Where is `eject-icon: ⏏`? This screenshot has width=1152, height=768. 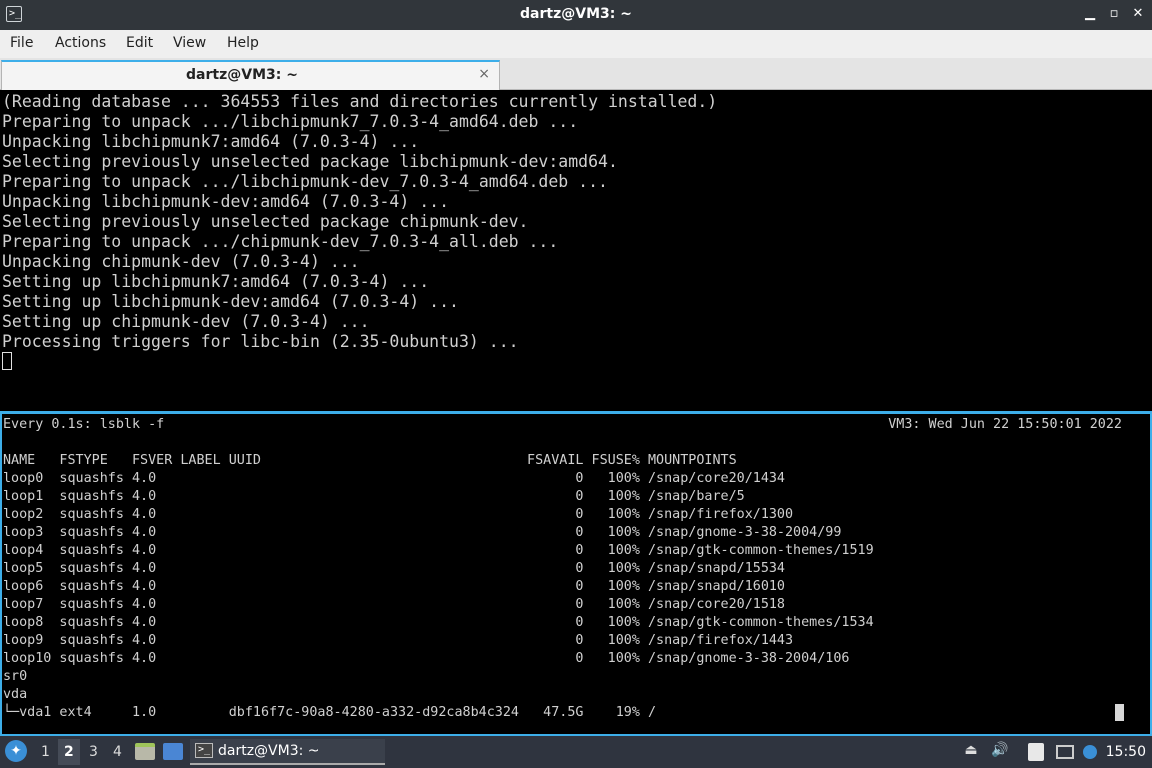 eject-icon: ⏏ is located at coordinates (971, 752).